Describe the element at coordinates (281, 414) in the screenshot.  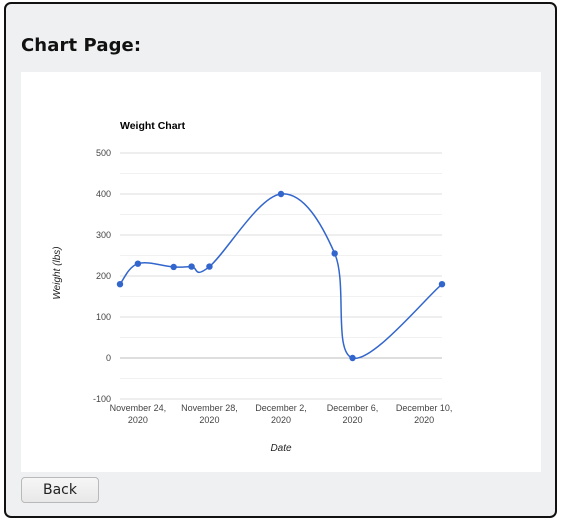
I see `x-tick-label: December 2, 2020` at that location.